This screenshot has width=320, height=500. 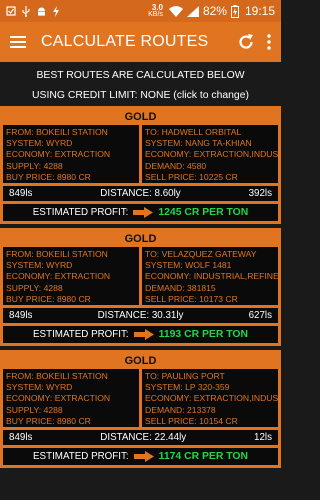 What do you see at coordinates (210, 166) in the screenshot?
I see `to-demand-row: DEMAND: 4580` at bounding box center [210, 166].